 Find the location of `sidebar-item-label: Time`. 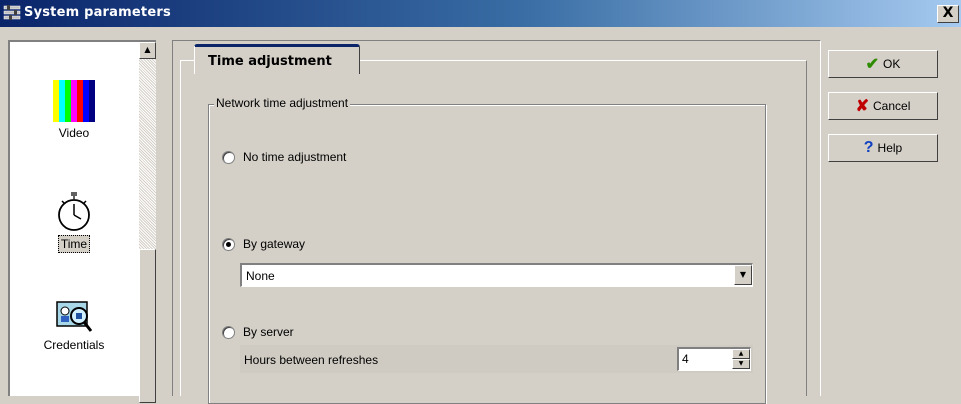

sidebar-item-label: Time is located at coordinates (74, 244).